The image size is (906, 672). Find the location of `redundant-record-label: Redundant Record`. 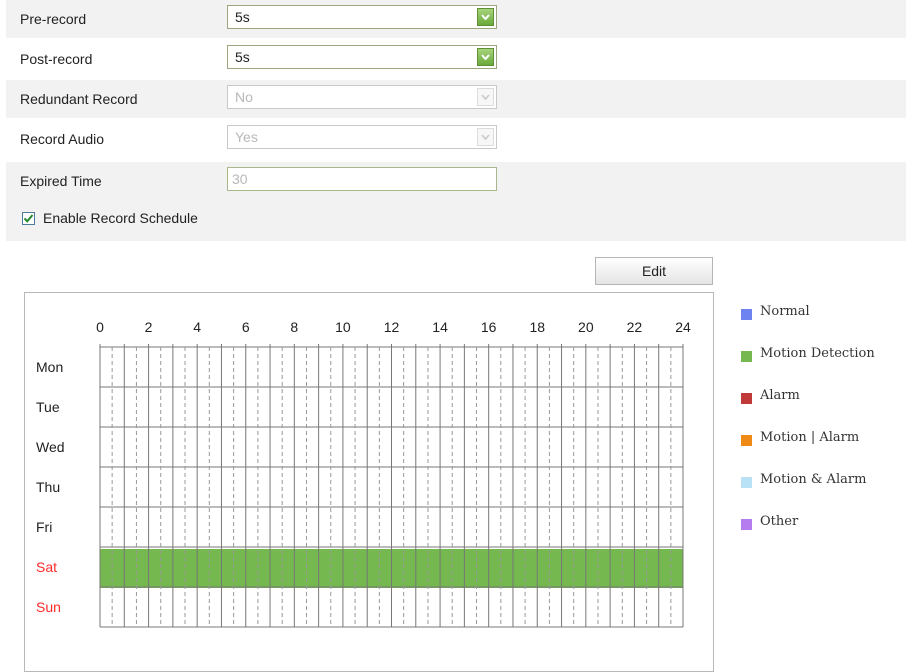

redundant-record-label: Redundant Record is located at coordinates (79, 99).